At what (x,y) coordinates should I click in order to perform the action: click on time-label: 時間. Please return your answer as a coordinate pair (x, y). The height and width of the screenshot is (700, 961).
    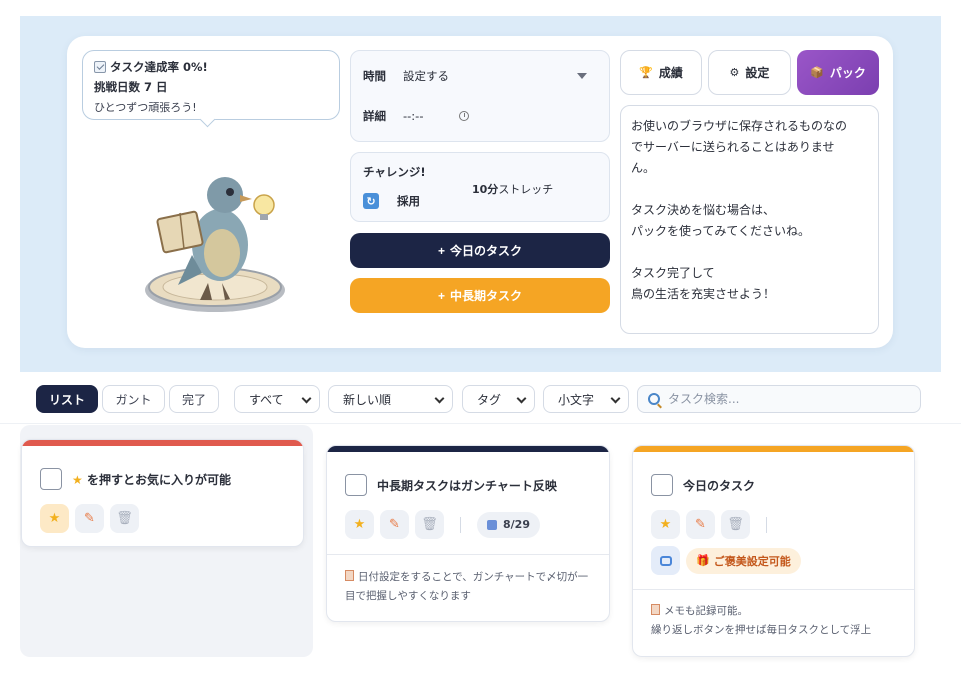
    Looking at the image, I should click on (374, 76).